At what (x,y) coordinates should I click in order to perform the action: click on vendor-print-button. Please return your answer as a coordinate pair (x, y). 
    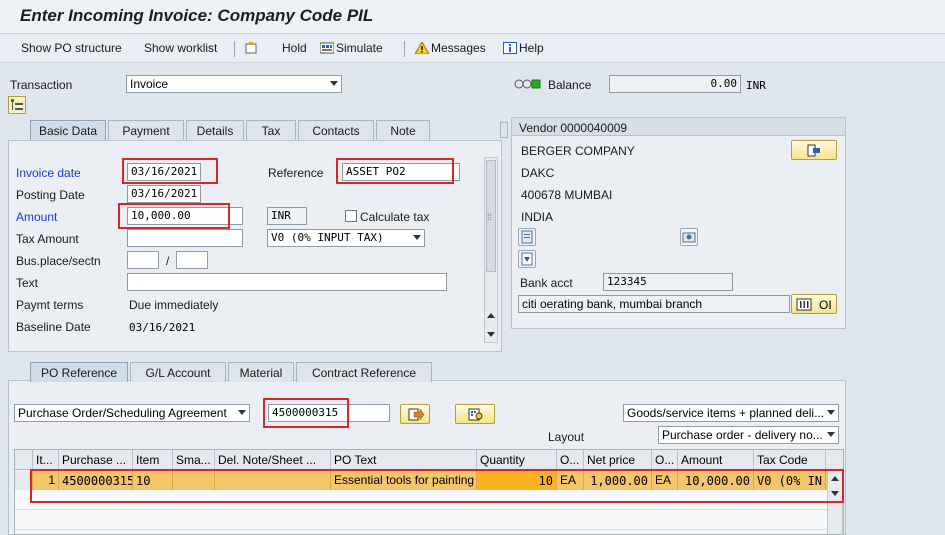
    Looking at the image, I should click on (527, 259).